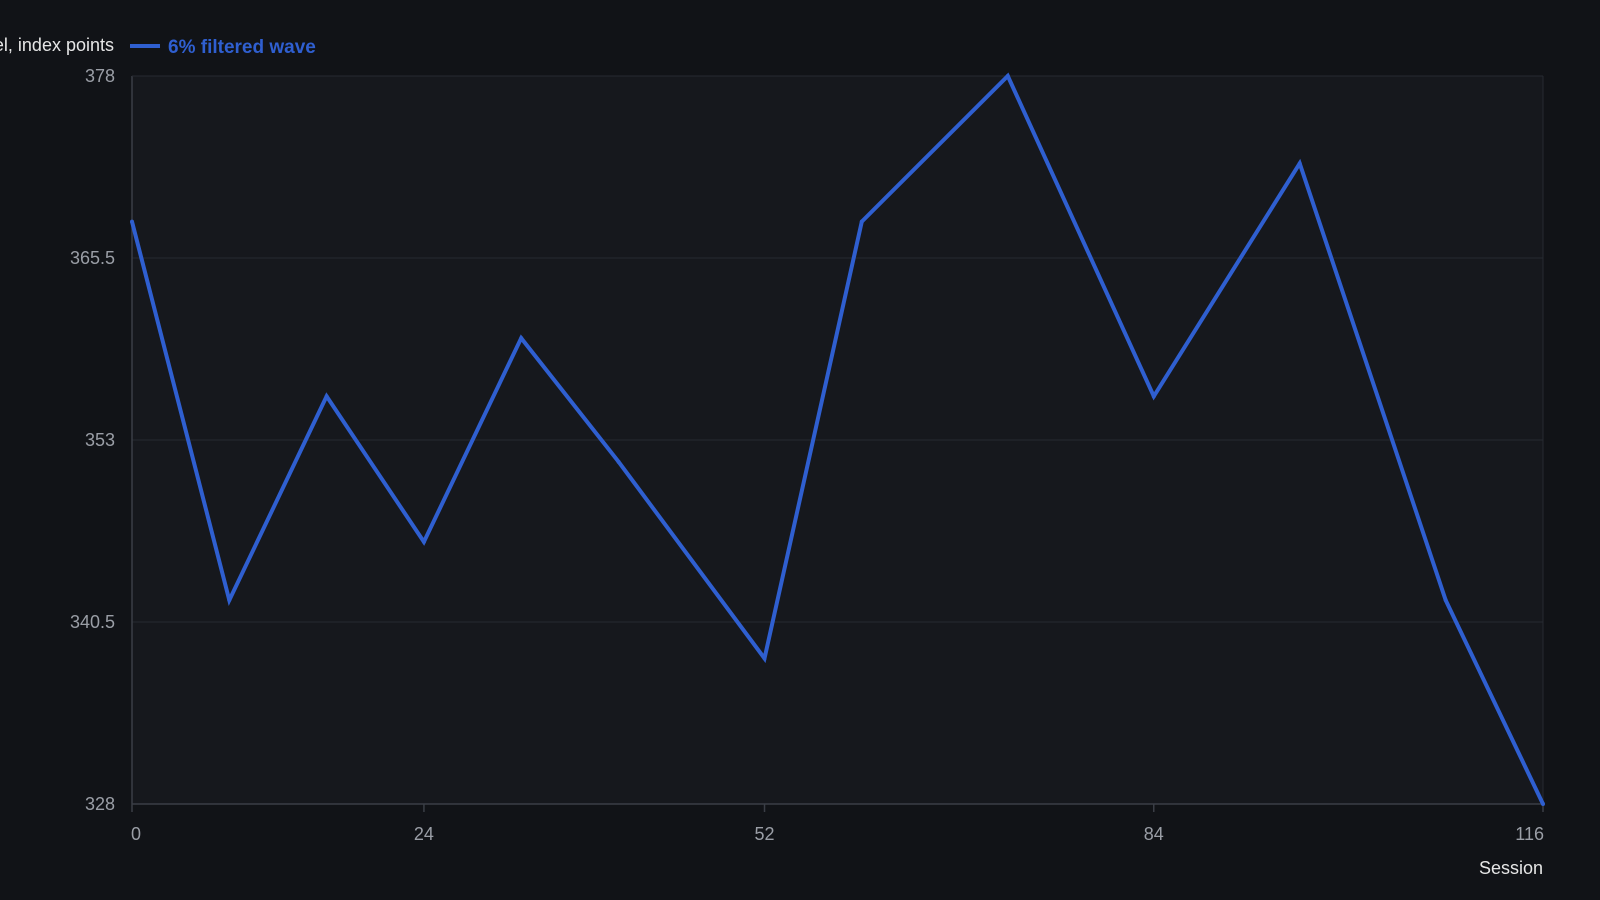  Describe the element at coordinates (92, 622) in the screenshot. I see `y-tick-label: 340.5` at that location.